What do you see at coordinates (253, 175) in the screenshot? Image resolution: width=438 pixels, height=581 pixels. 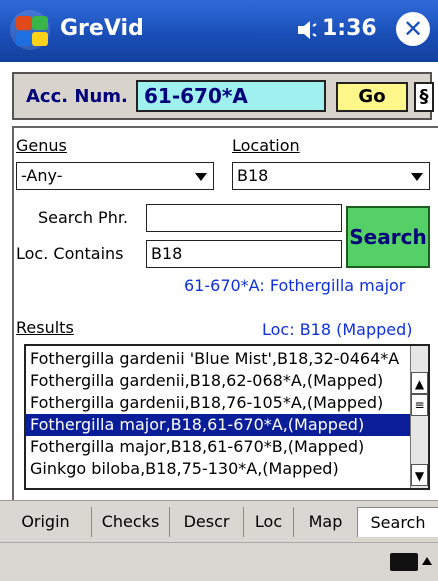 I see `location-select-value: B18` at bounding box center [253, 175].